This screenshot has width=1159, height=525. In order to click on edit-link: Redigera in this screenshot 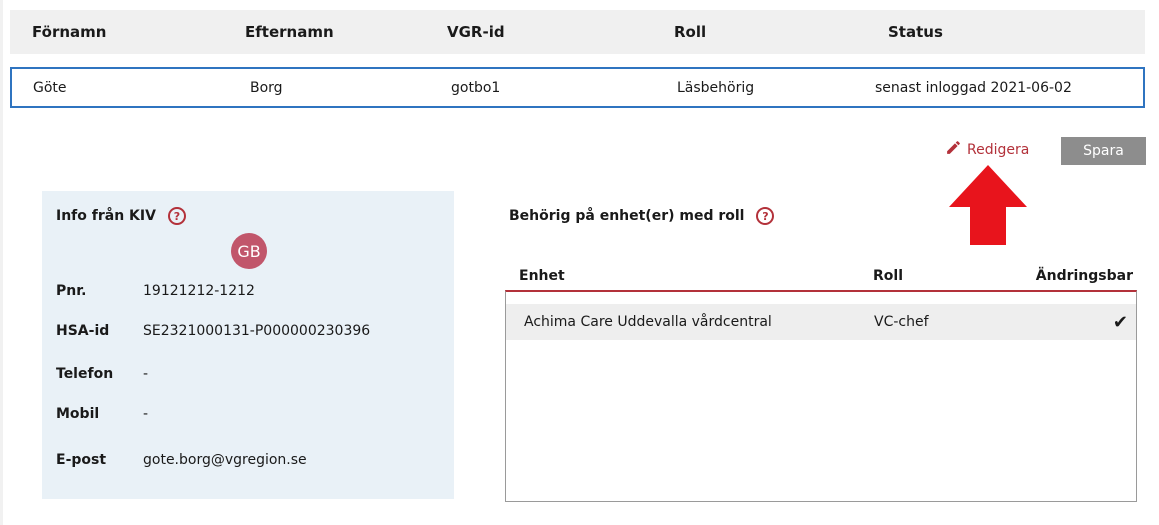, I will do `click(987, 149)`.